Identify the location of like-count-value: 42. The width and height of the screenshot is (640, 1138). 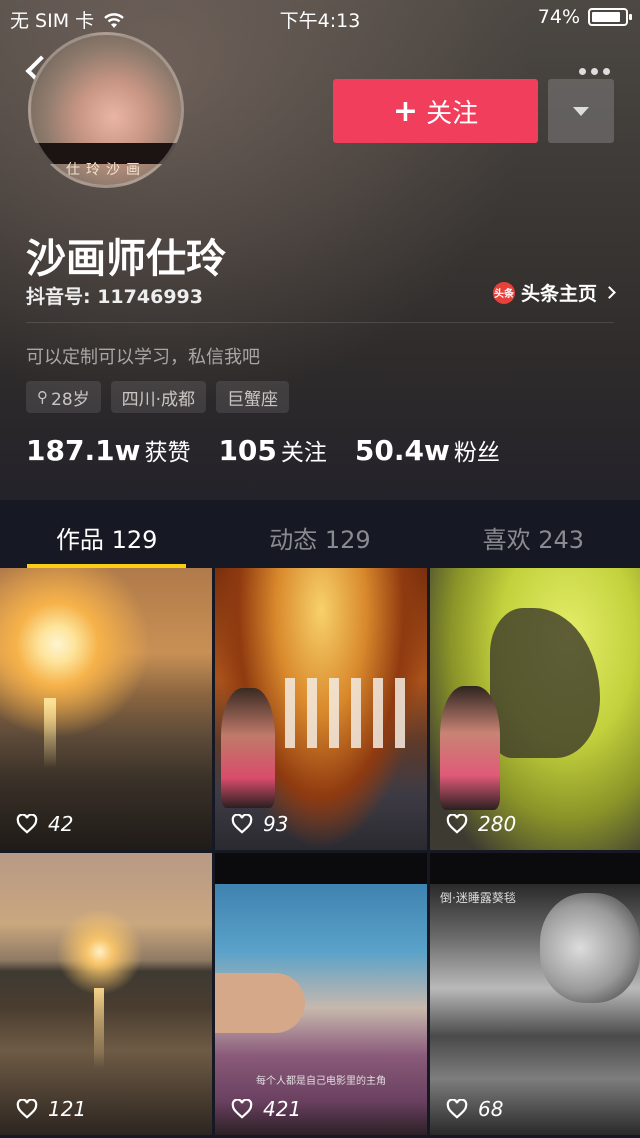
(61, 824).